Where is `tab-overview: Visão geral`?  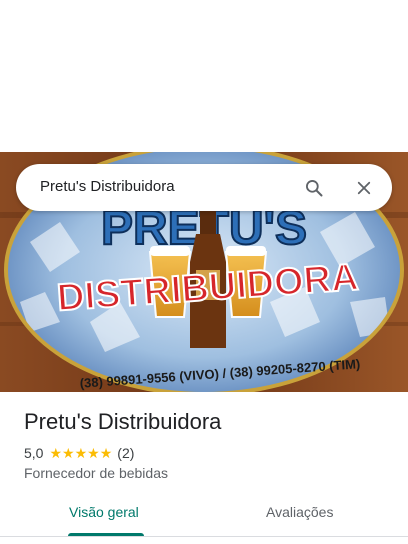 tab-overview: Visão geral is located at coordinates (104, 512).